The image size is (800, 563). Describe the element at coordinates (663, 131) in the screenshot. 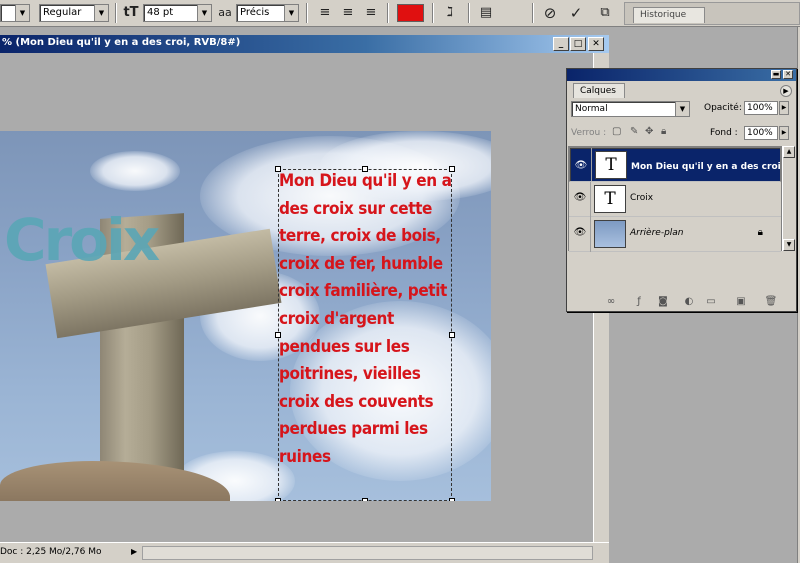

I see `lock-all-icon: 🔒︎` at that location.